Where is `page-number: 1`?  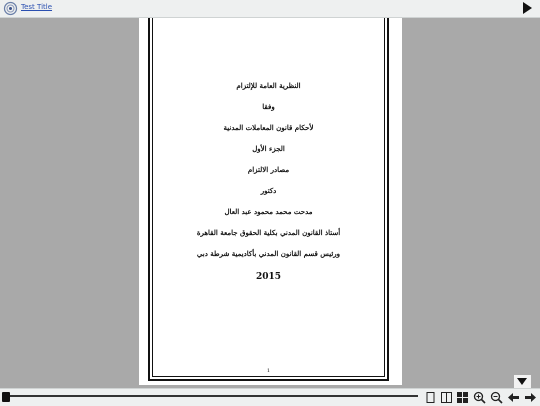 page-number: 1 is located at coordinates (268, 371).